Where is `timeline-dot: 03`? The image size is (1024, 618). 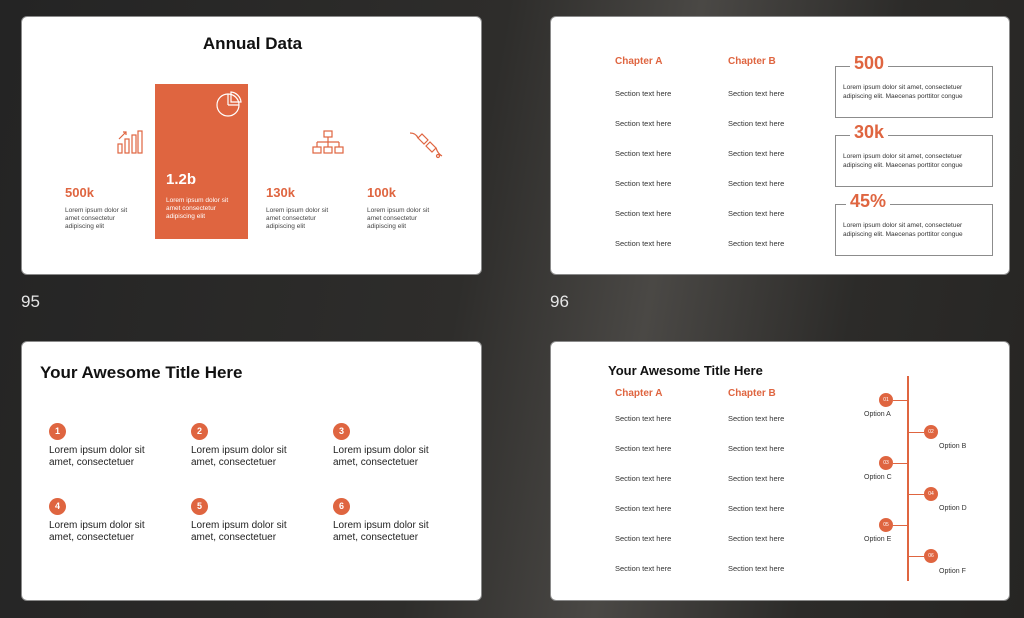
timeline-dot: 03 is located at coordinates (886, 463).